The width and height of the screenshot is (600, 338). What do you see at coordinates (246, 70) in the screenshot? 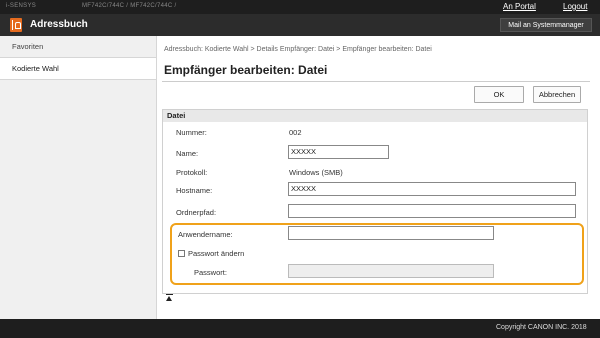
I see `page-title: Empfänger bearbeiten: Datei` at bounding box center [246, 70].